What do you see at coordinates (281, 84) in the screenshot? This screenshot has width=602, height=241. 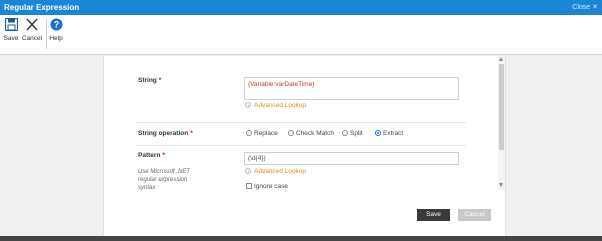 I see `string-input-value: {Variable:varDateTime}` at bounding box center [281, 84].